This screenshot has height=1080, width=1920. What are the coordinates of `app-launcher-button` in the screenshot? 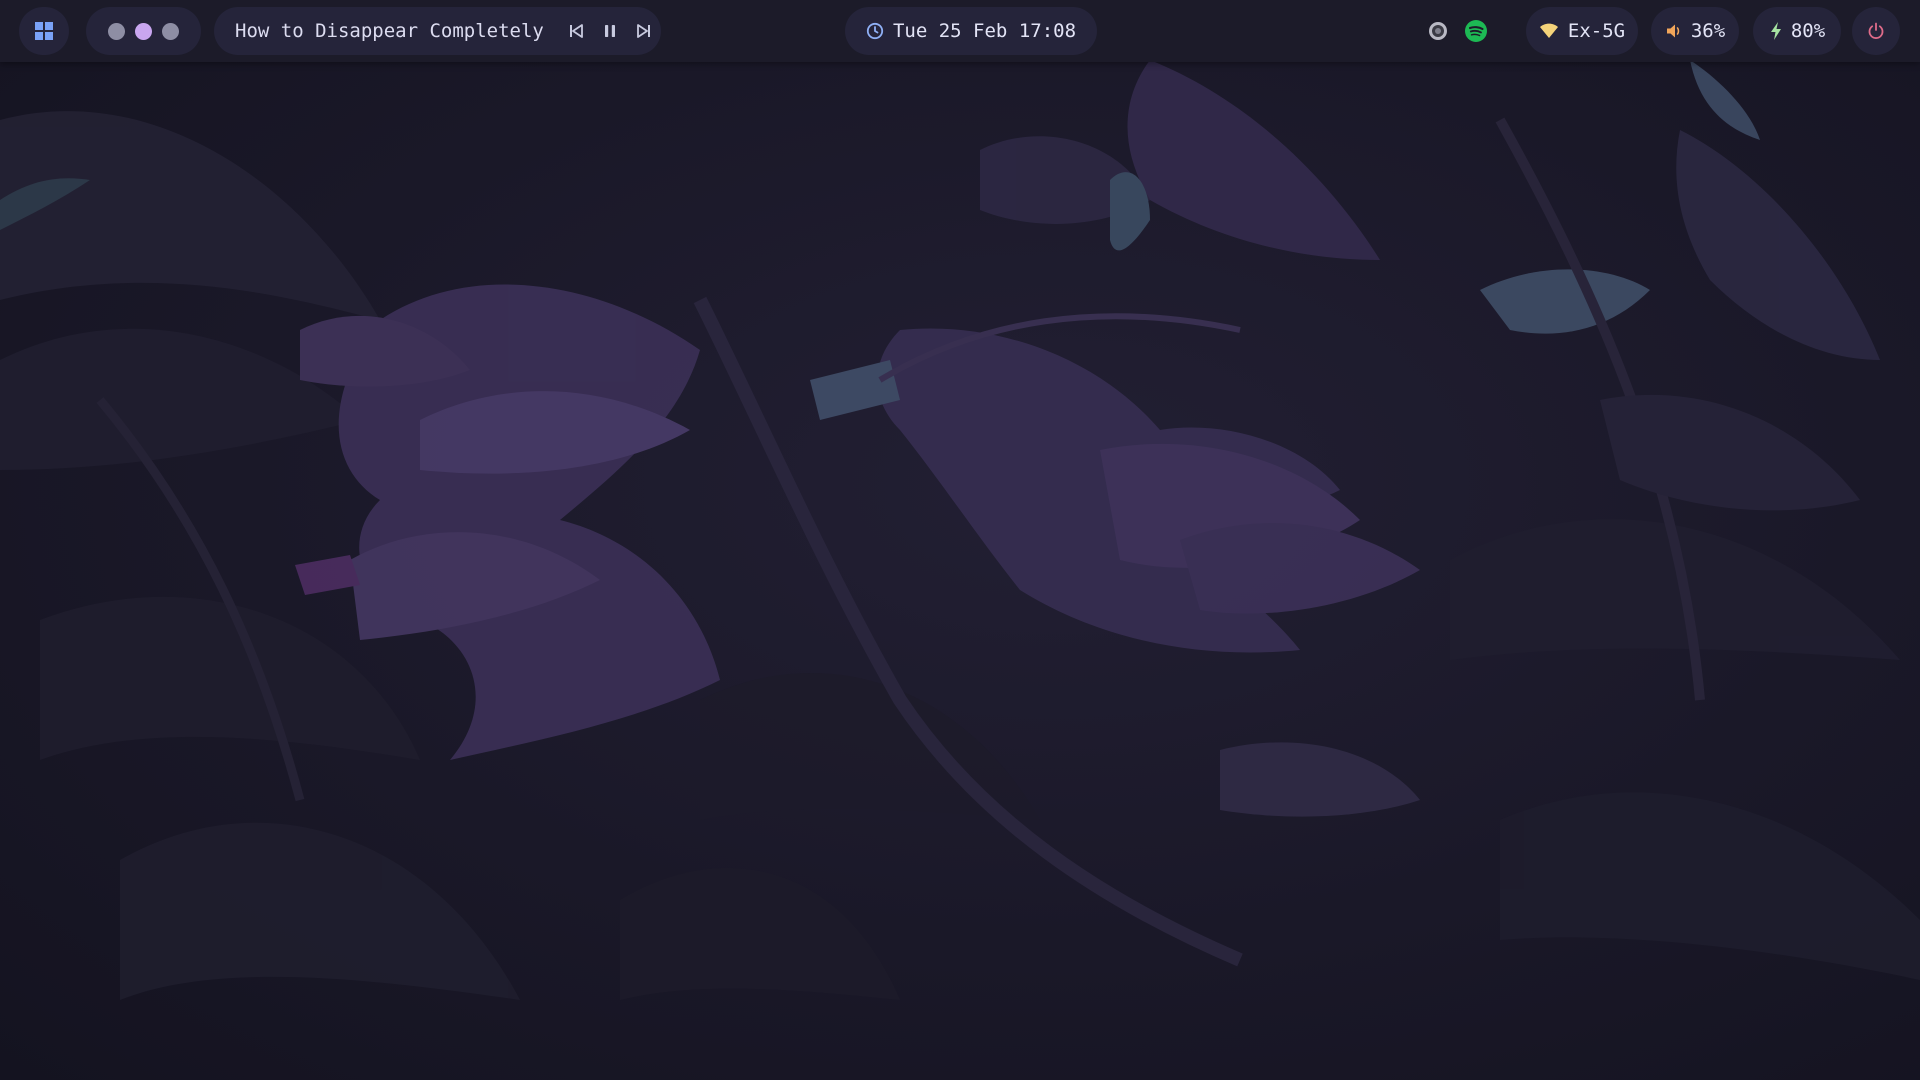 It's located at (44, 31).